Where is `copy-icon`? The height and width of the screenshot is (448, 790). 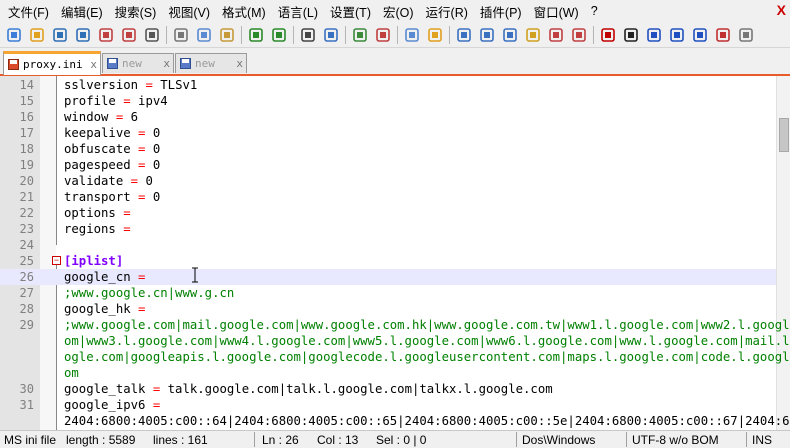
copy-icon is located at coordinates (203, 34).